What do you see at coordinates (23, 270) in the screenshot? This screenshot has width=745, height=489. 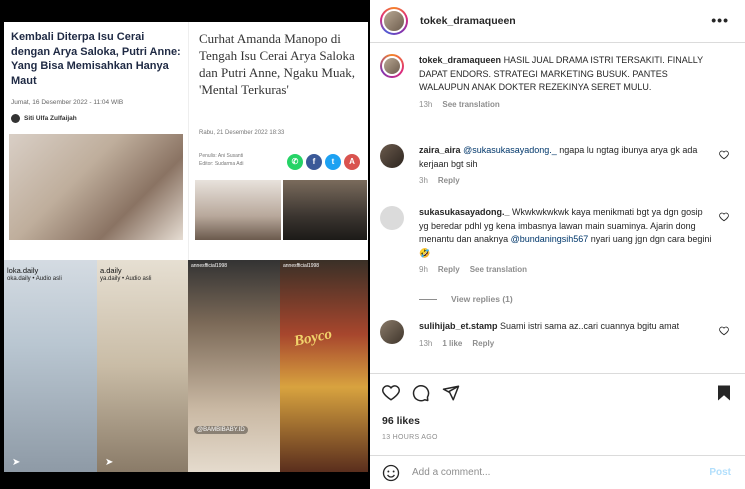 I see `tile-1-account: loka.daily` at bounding box center [23, 270].